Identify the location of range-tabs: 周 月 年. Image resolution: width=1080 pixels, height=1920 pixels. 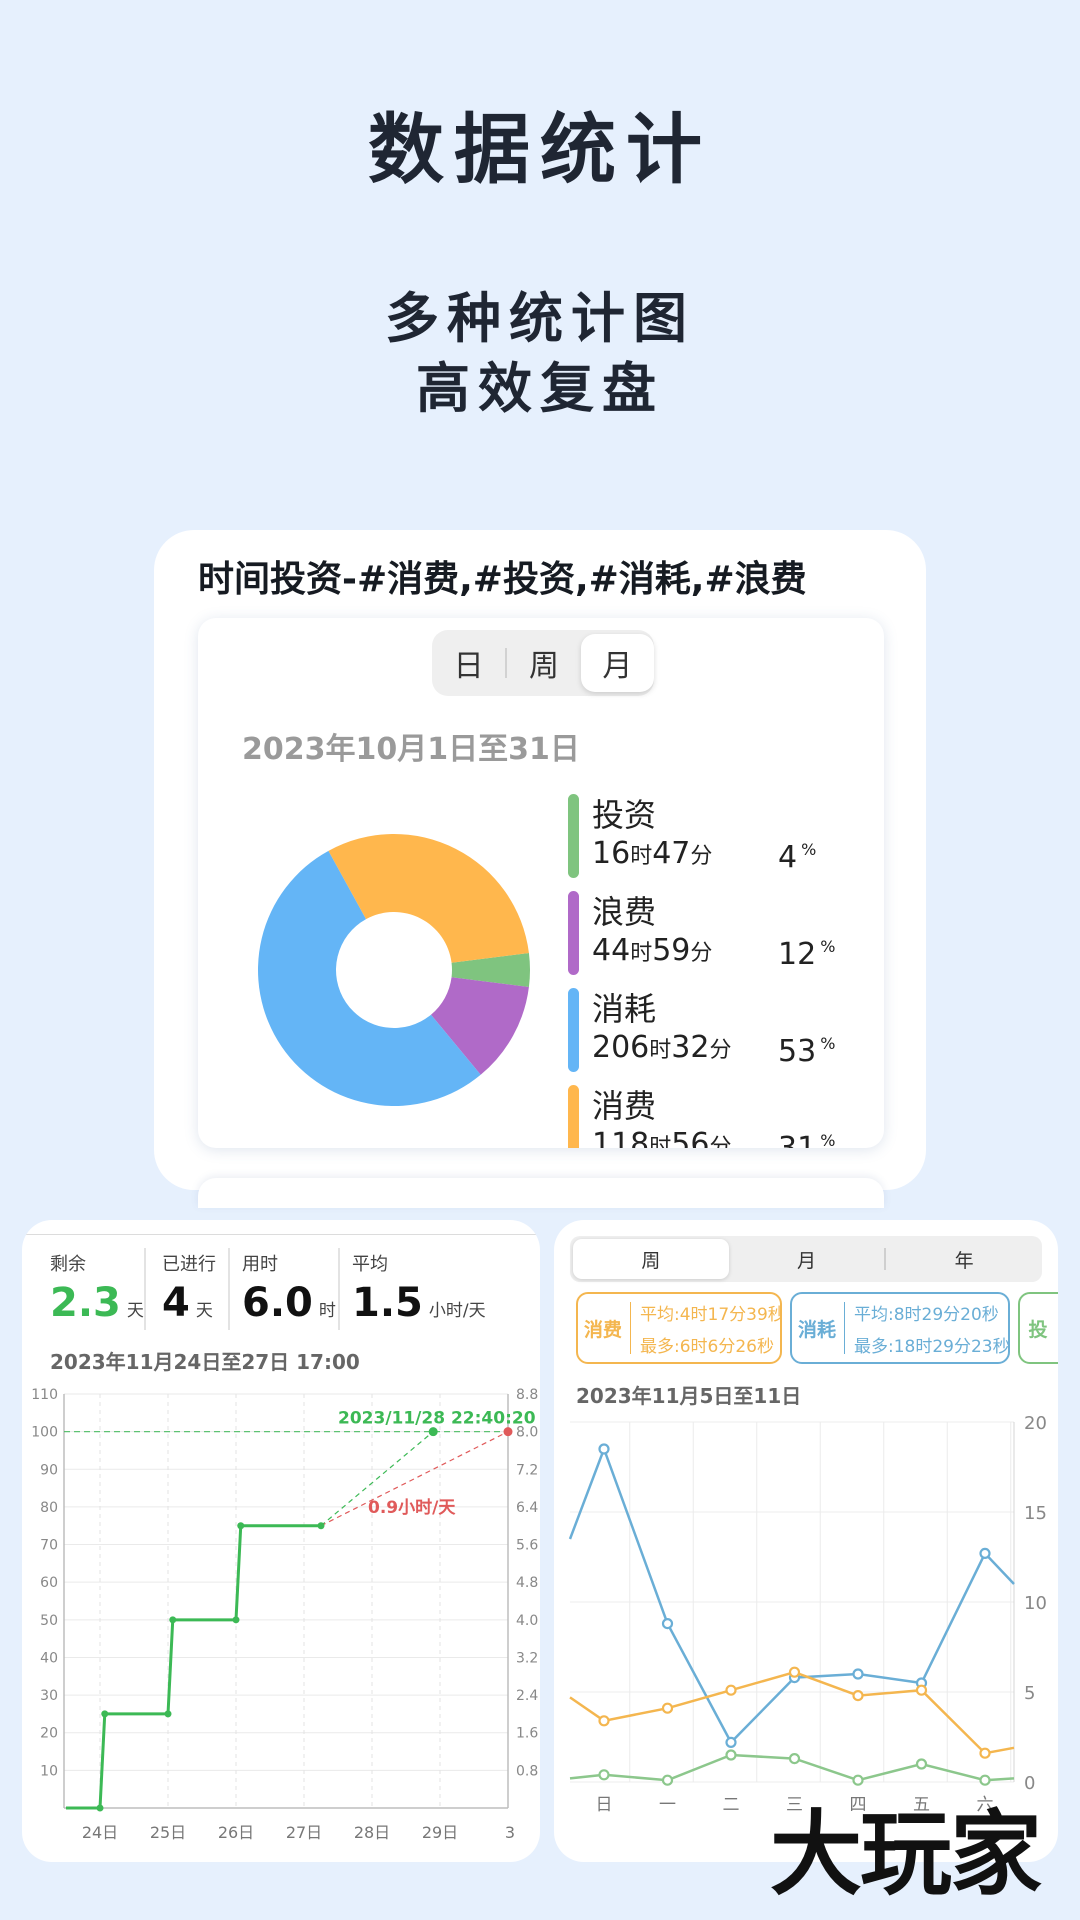
(806, 1259).